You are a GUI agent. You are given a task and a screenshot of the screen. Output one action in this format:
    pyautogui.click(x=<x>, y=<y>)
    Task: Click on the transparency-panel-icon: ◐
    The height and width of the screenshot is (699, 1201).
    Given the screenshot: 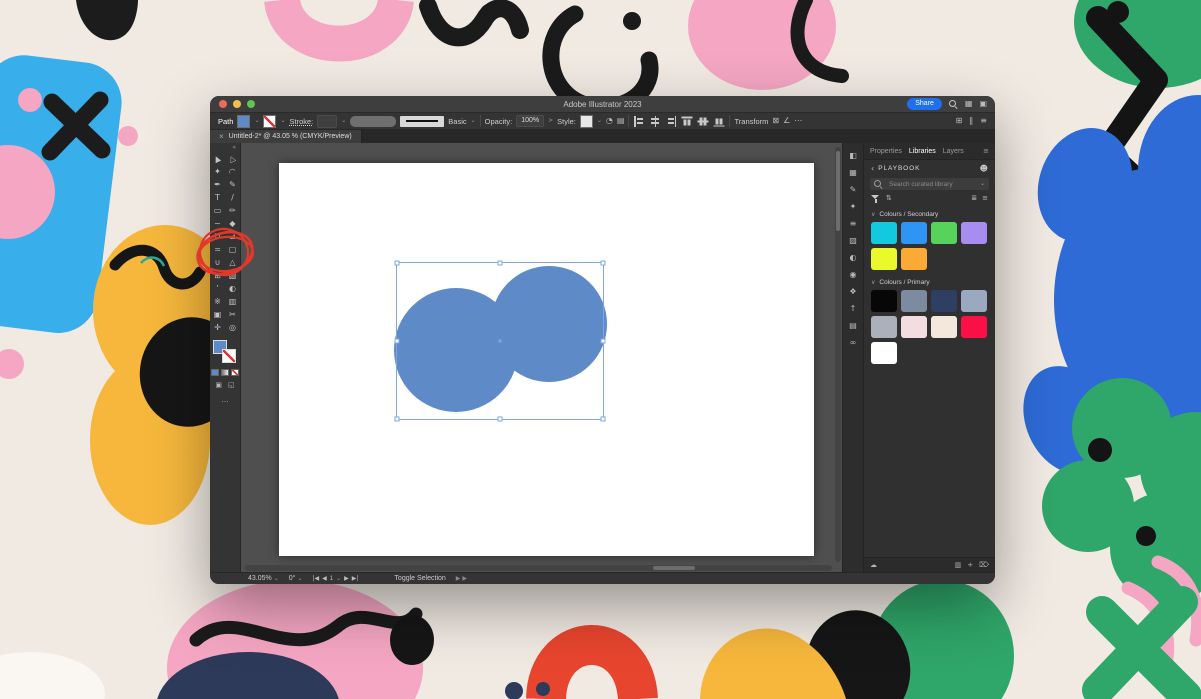 What is the action you would take?
    pyautogui.click(x=853, y=257)
    